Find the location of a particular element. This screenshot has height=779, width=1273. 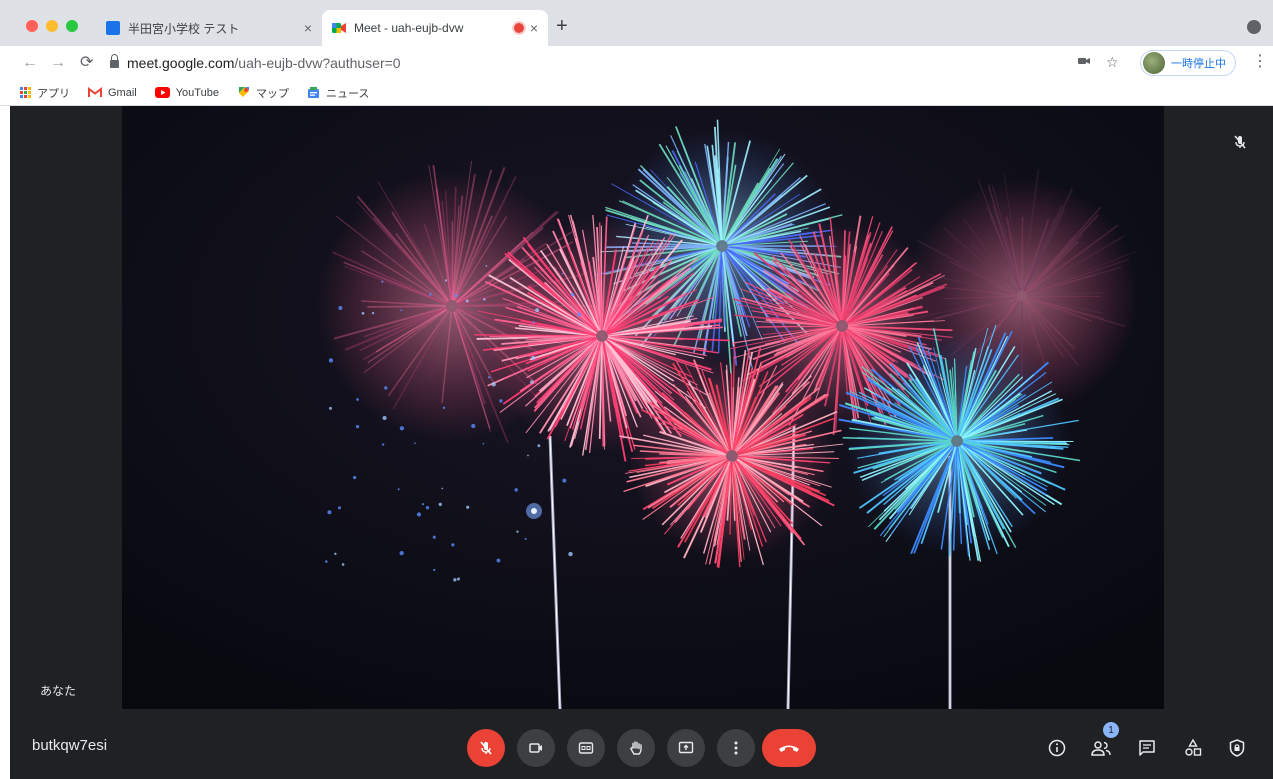

url-host: meet.google.com is located at coordinates (181, 63).